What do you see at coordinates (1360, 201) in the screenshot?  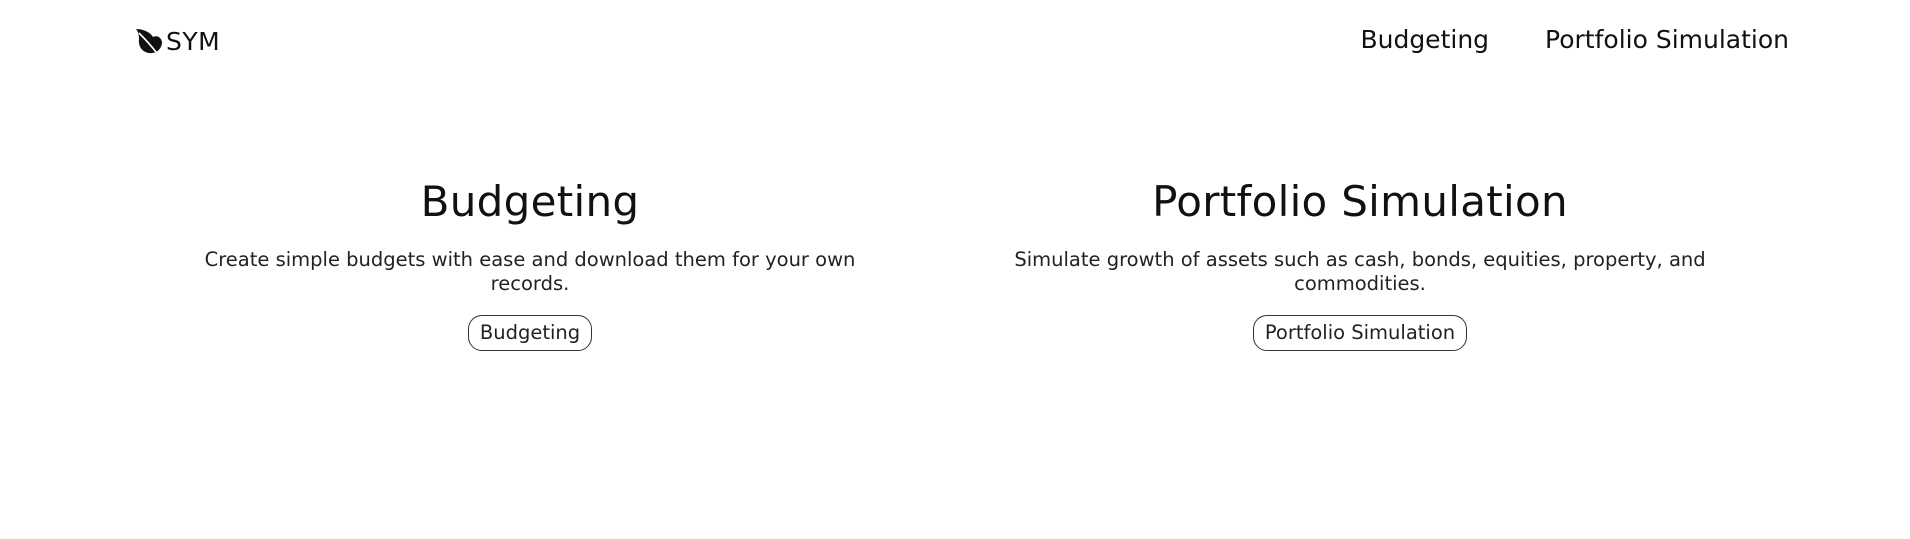 I see `feature-title-portfolio-simulation: Portfolio Simulation` at bounding box center [1360, 201].